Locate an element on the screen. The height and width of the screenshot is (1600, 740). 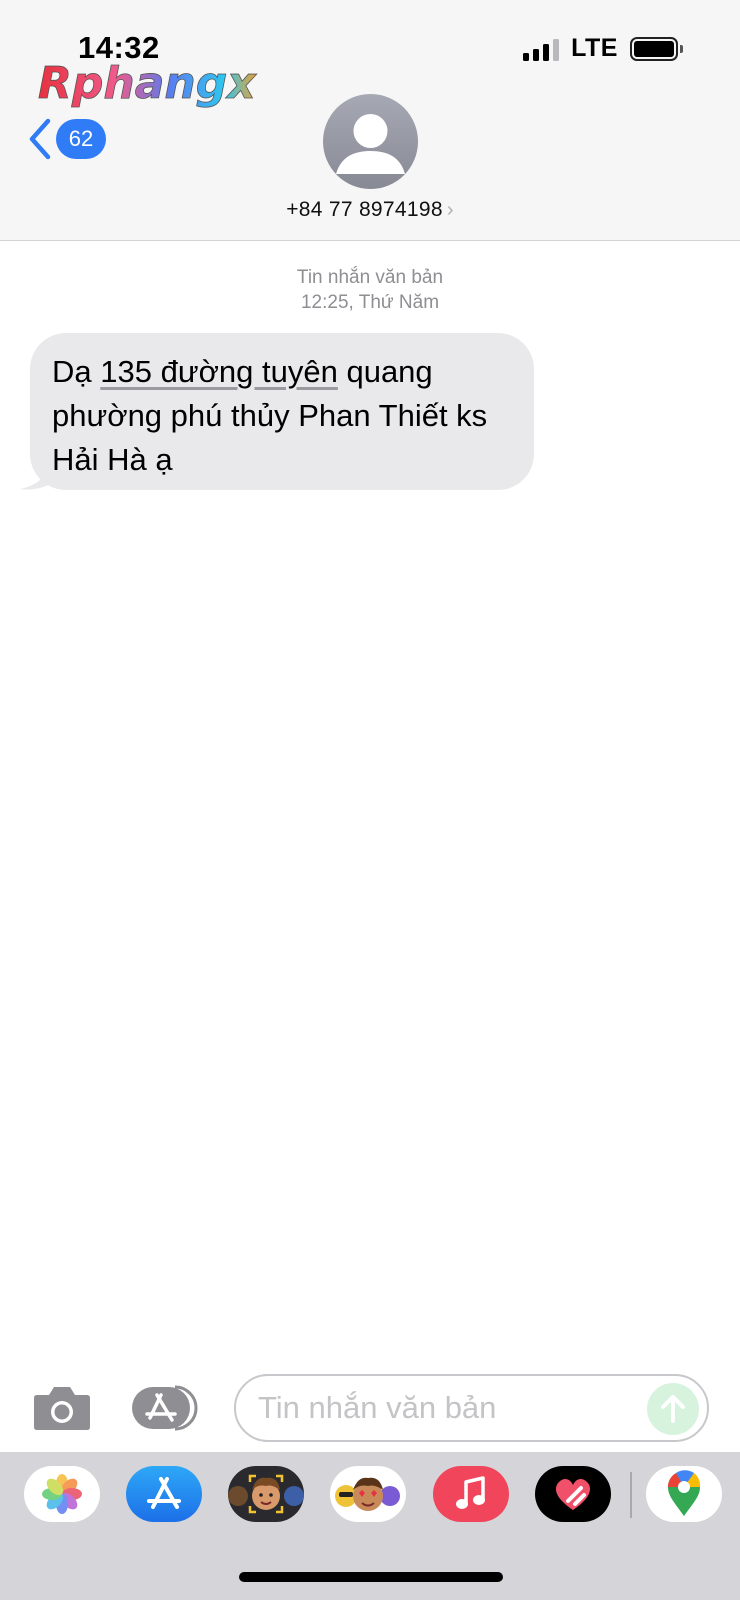
photos-icon is located at coordinates (62, 1494).